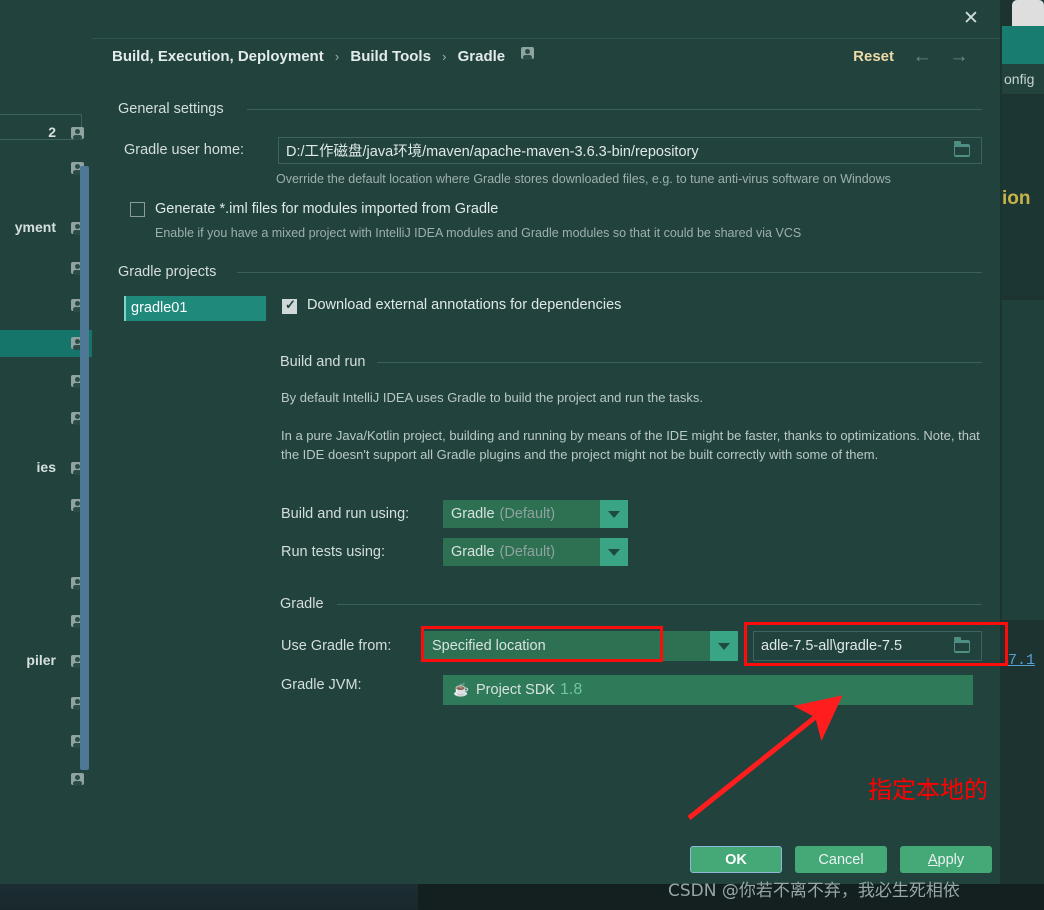  What do you see at coordinates (546, 19) in the screenshot?
I see `dialog-titlebar` at bounding box center [546, 19].